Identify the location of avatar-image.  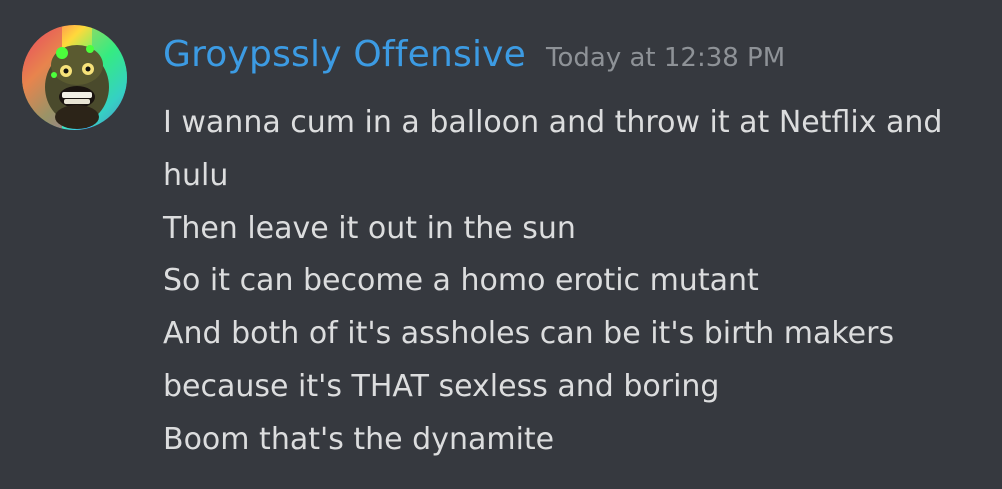
(74, 77).